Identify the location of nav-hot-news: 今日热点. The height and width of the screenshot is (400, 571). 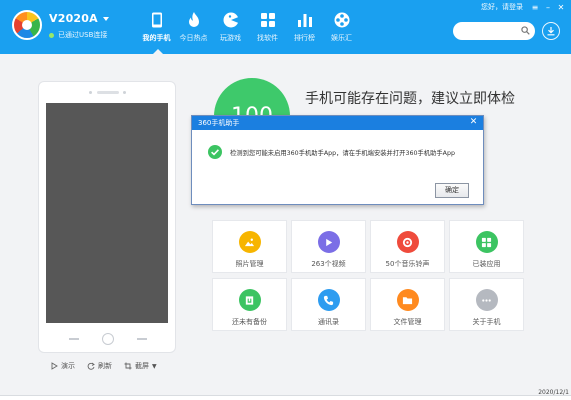
(193, 27).